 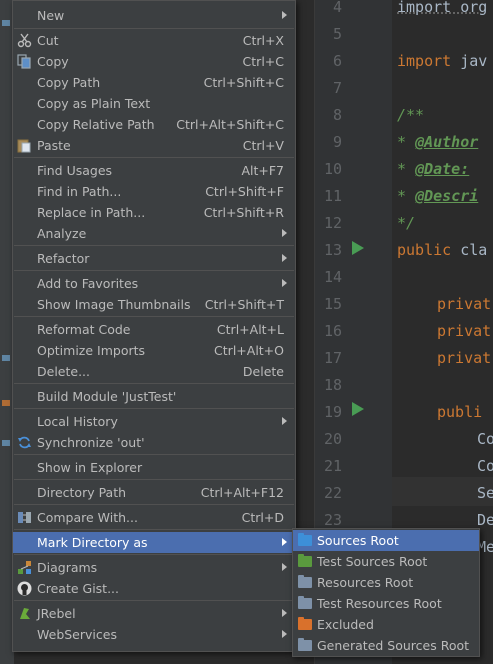 What do you see at coordinates (154, 212) in the screenshot?
I see `menu-item-replace-in-path: Replace in Path... Ctrl+Shift+R` at bounding box center [154, 212].